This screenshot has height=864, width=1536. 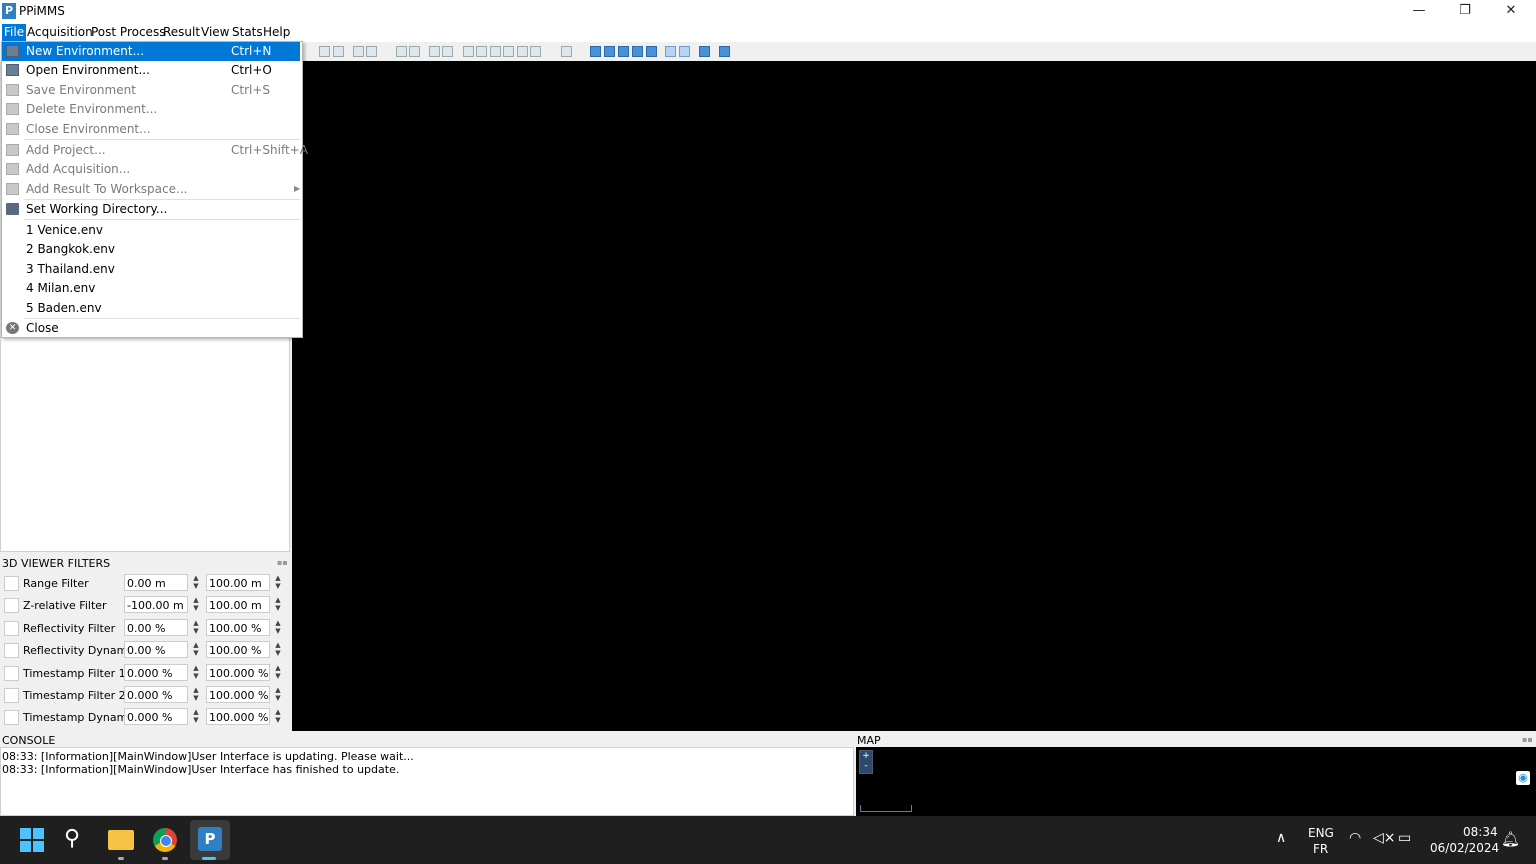 I want to click on filter-min-input: -100.00 m, so click(x=156, y=605).